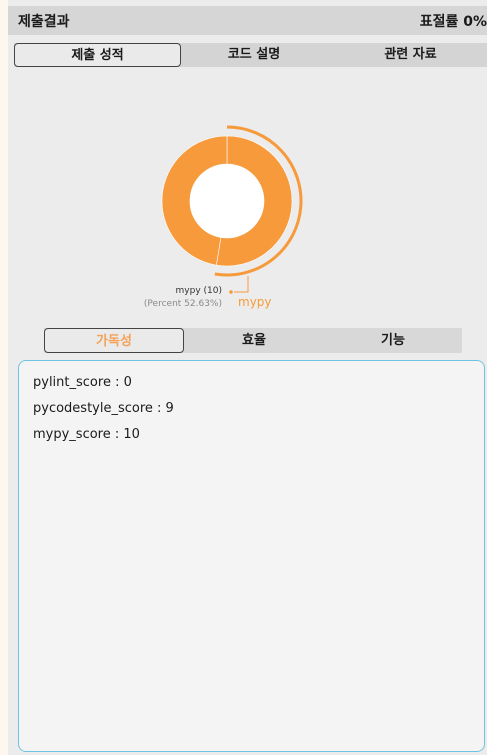 The width and height of the screenshot is (487, 755). Describe the element at coordinates (231, 292) in the screenshot. I see `annotation-dot` at that location.